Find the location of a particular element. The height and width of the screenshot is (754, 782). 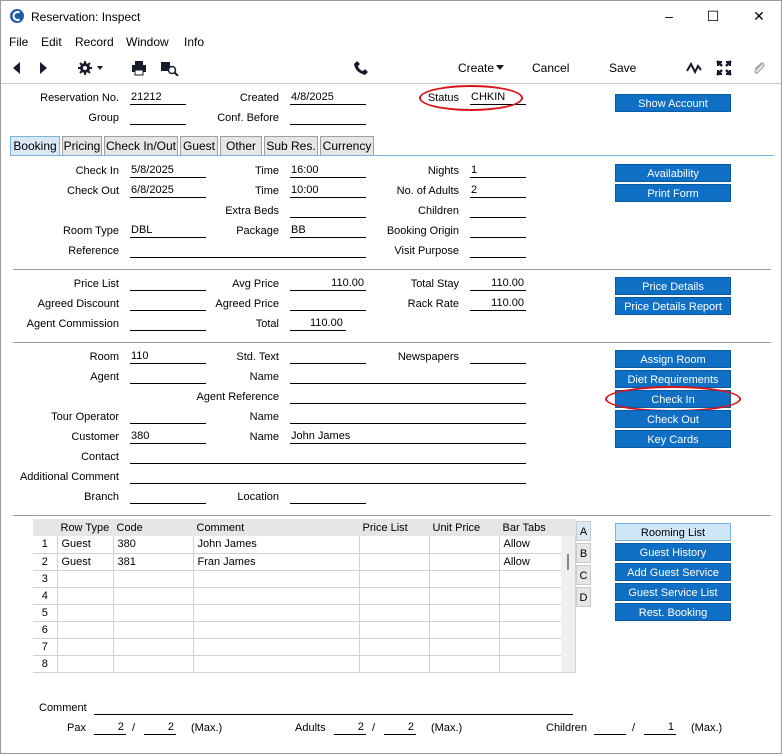

table-row: 7 is located at coordinates (304, 647).